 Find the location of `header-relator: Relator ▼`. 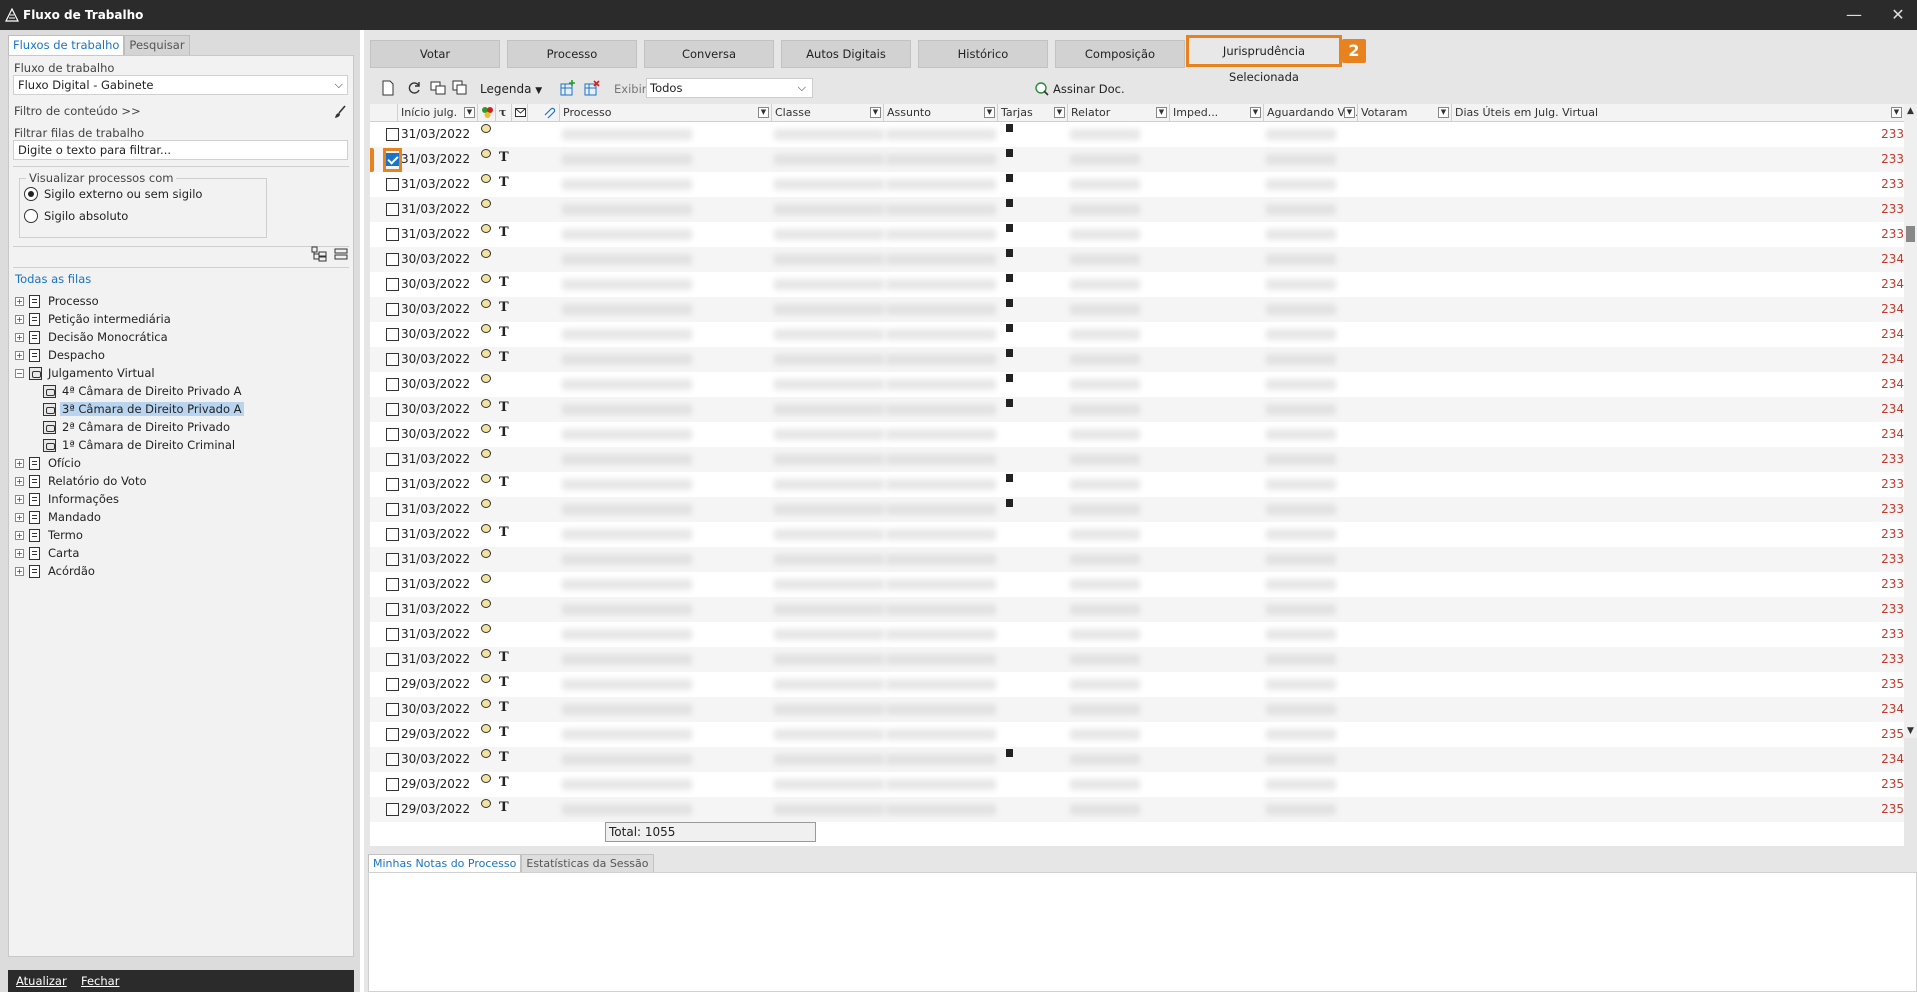

header-relator: Relator ▼ is located at coordinates (1119, 113).